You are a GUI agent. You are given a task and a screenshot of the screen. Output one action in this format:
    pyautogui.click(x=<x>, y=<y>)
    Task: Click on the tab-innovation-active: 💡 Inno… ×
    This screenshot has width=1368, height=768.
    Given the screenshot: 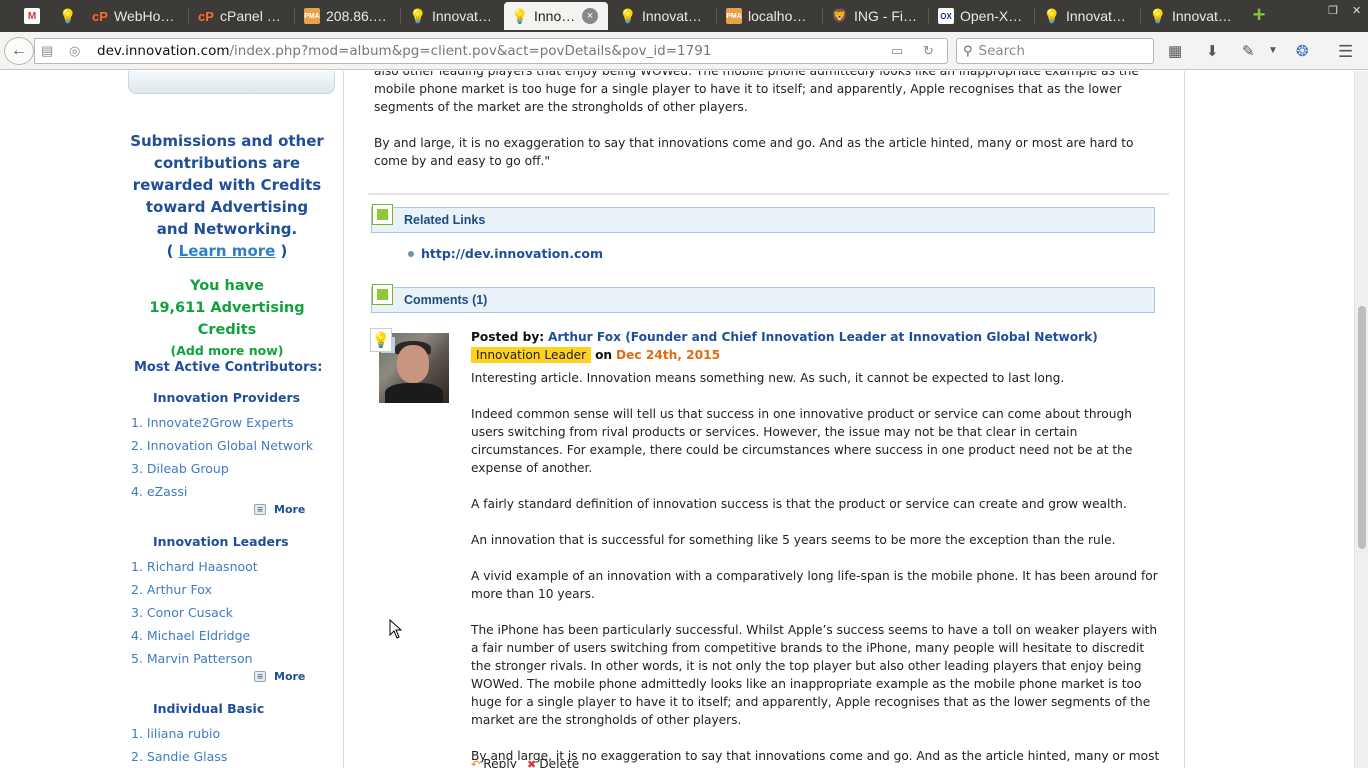 What is the action you would take?
    pyautogui.click(x=556, y=16)
    